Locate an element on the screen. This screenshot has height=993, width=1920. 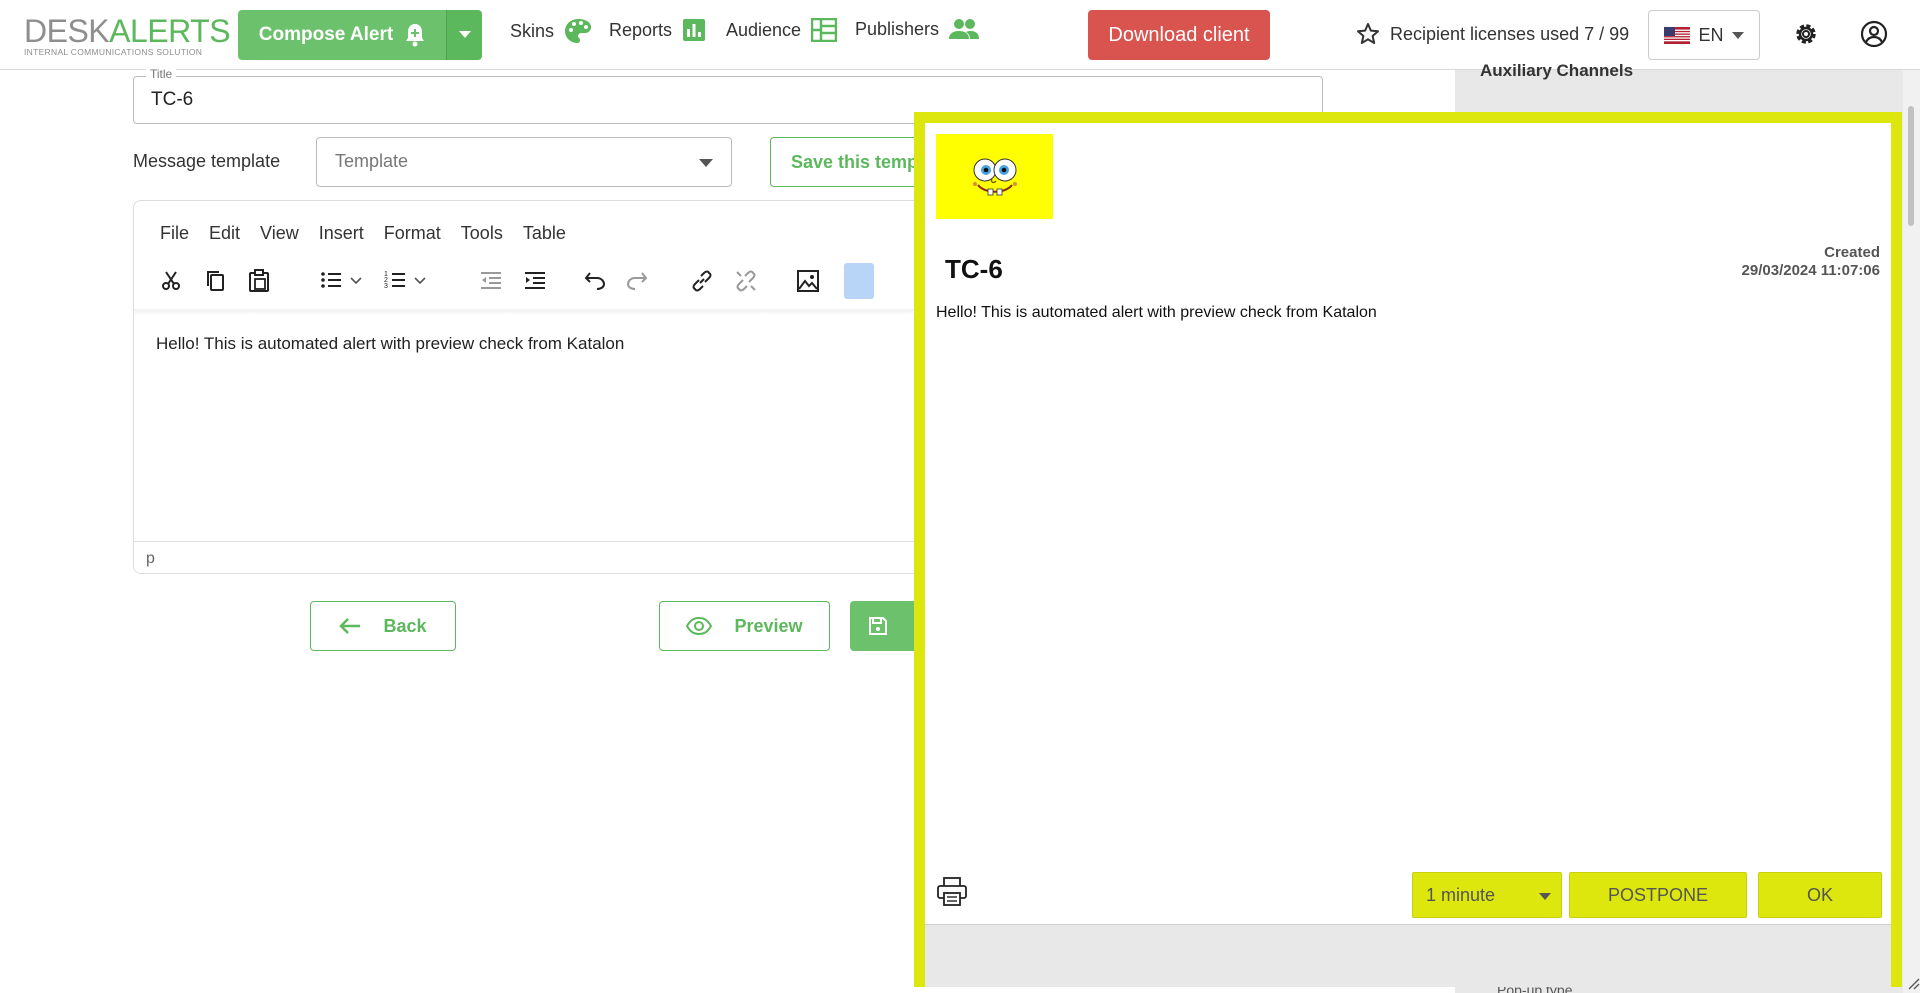
image-icon is located at coordinates (808, 281).